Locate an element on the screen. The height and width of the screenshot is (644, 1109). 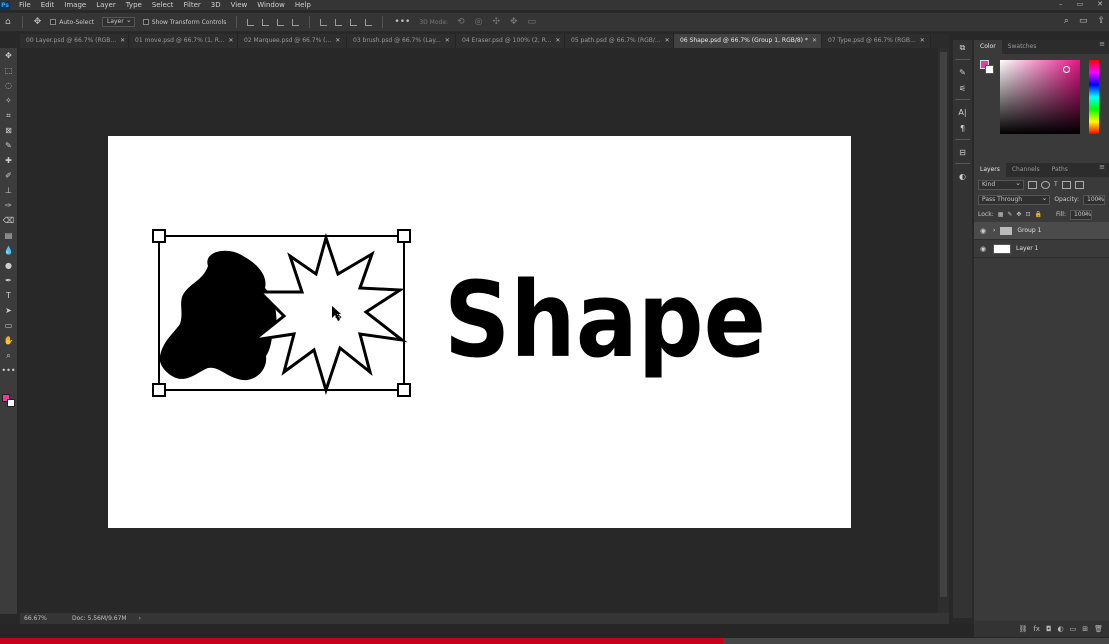
video-progress-bar is located at coordinates (554, 641).